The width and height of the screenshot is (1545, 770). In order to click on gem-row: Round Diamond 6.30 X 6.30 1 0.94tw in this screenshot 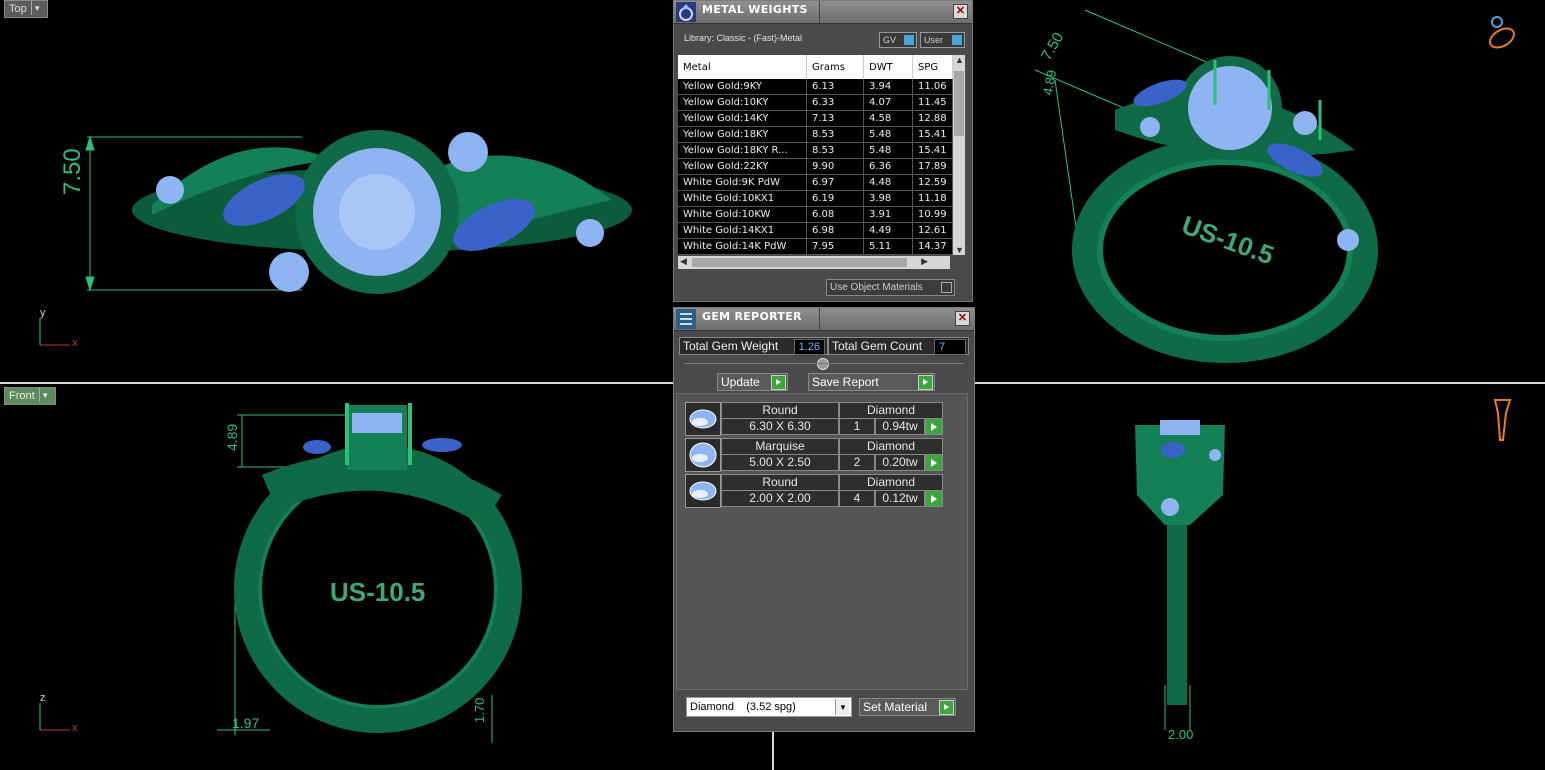, I will do `click(814, 419)`.